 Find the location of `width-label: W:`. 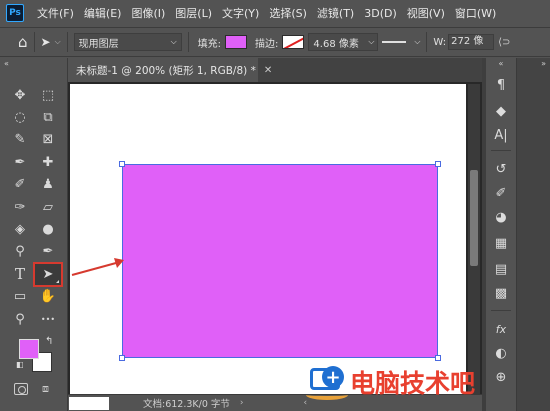

width-label: W: is located at coordinates (440, 42).